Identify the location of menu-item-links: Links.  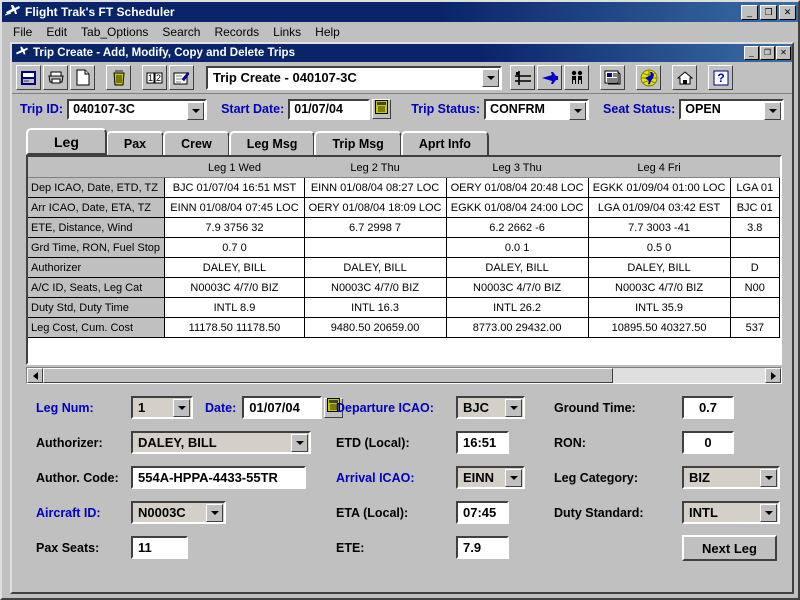
(287, 32).